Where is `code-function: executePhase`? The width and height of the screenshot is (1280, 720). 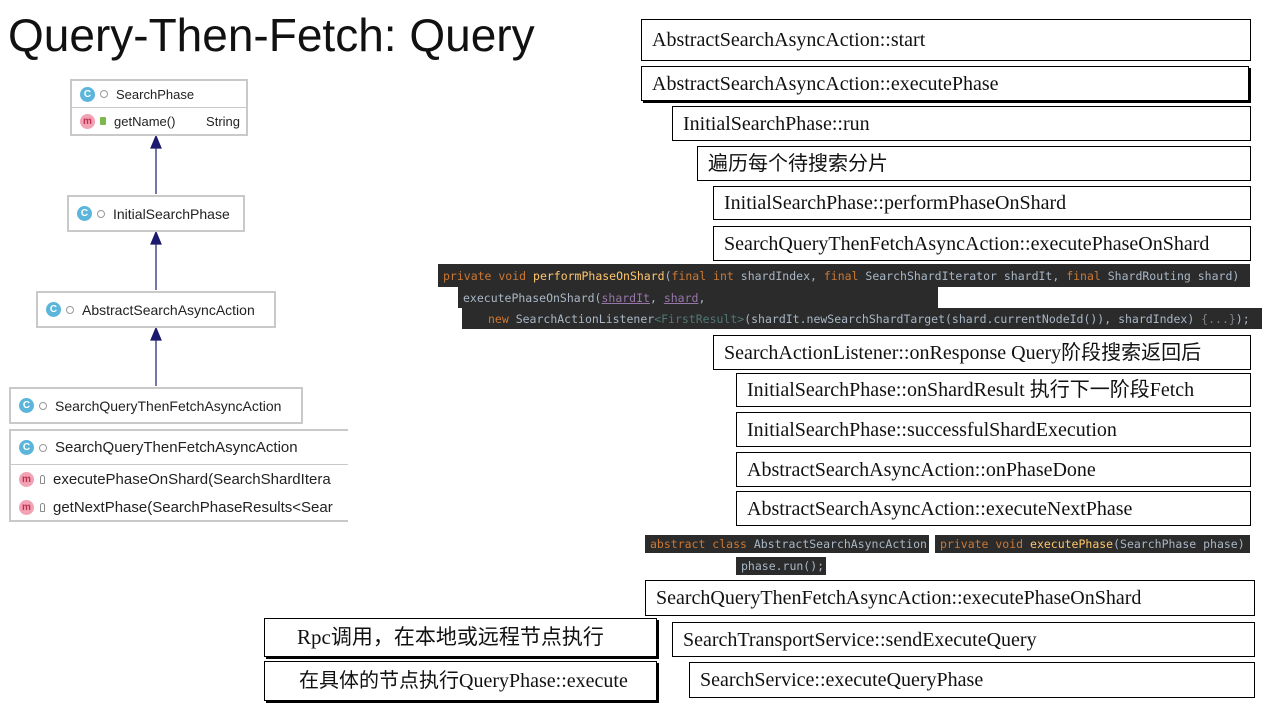
code-function: executePhase is located at coordinates (1072, 544).